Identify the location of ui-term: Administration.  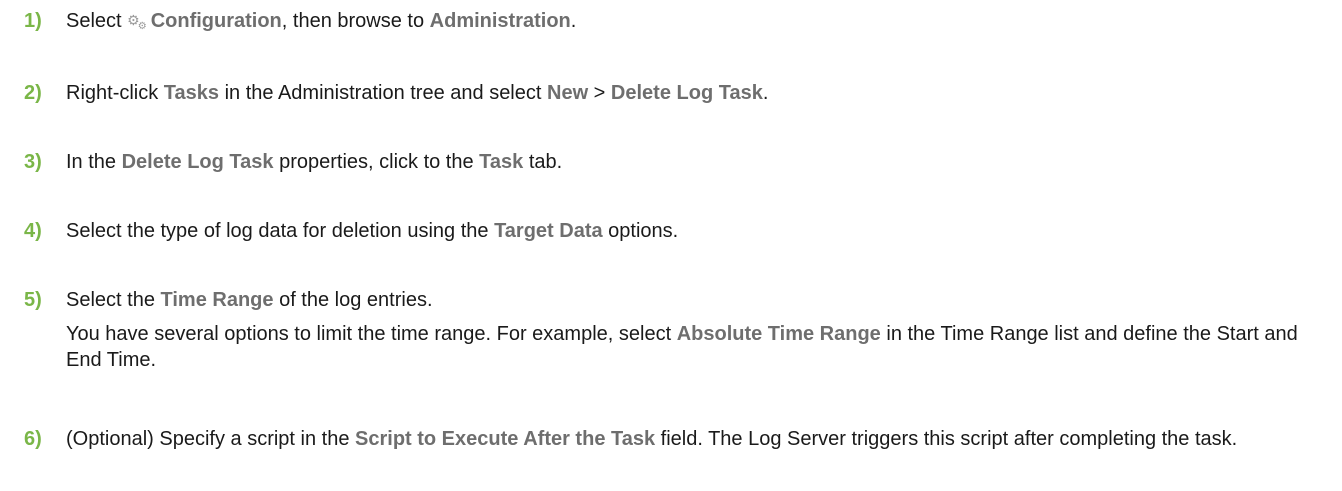
(500, 21).